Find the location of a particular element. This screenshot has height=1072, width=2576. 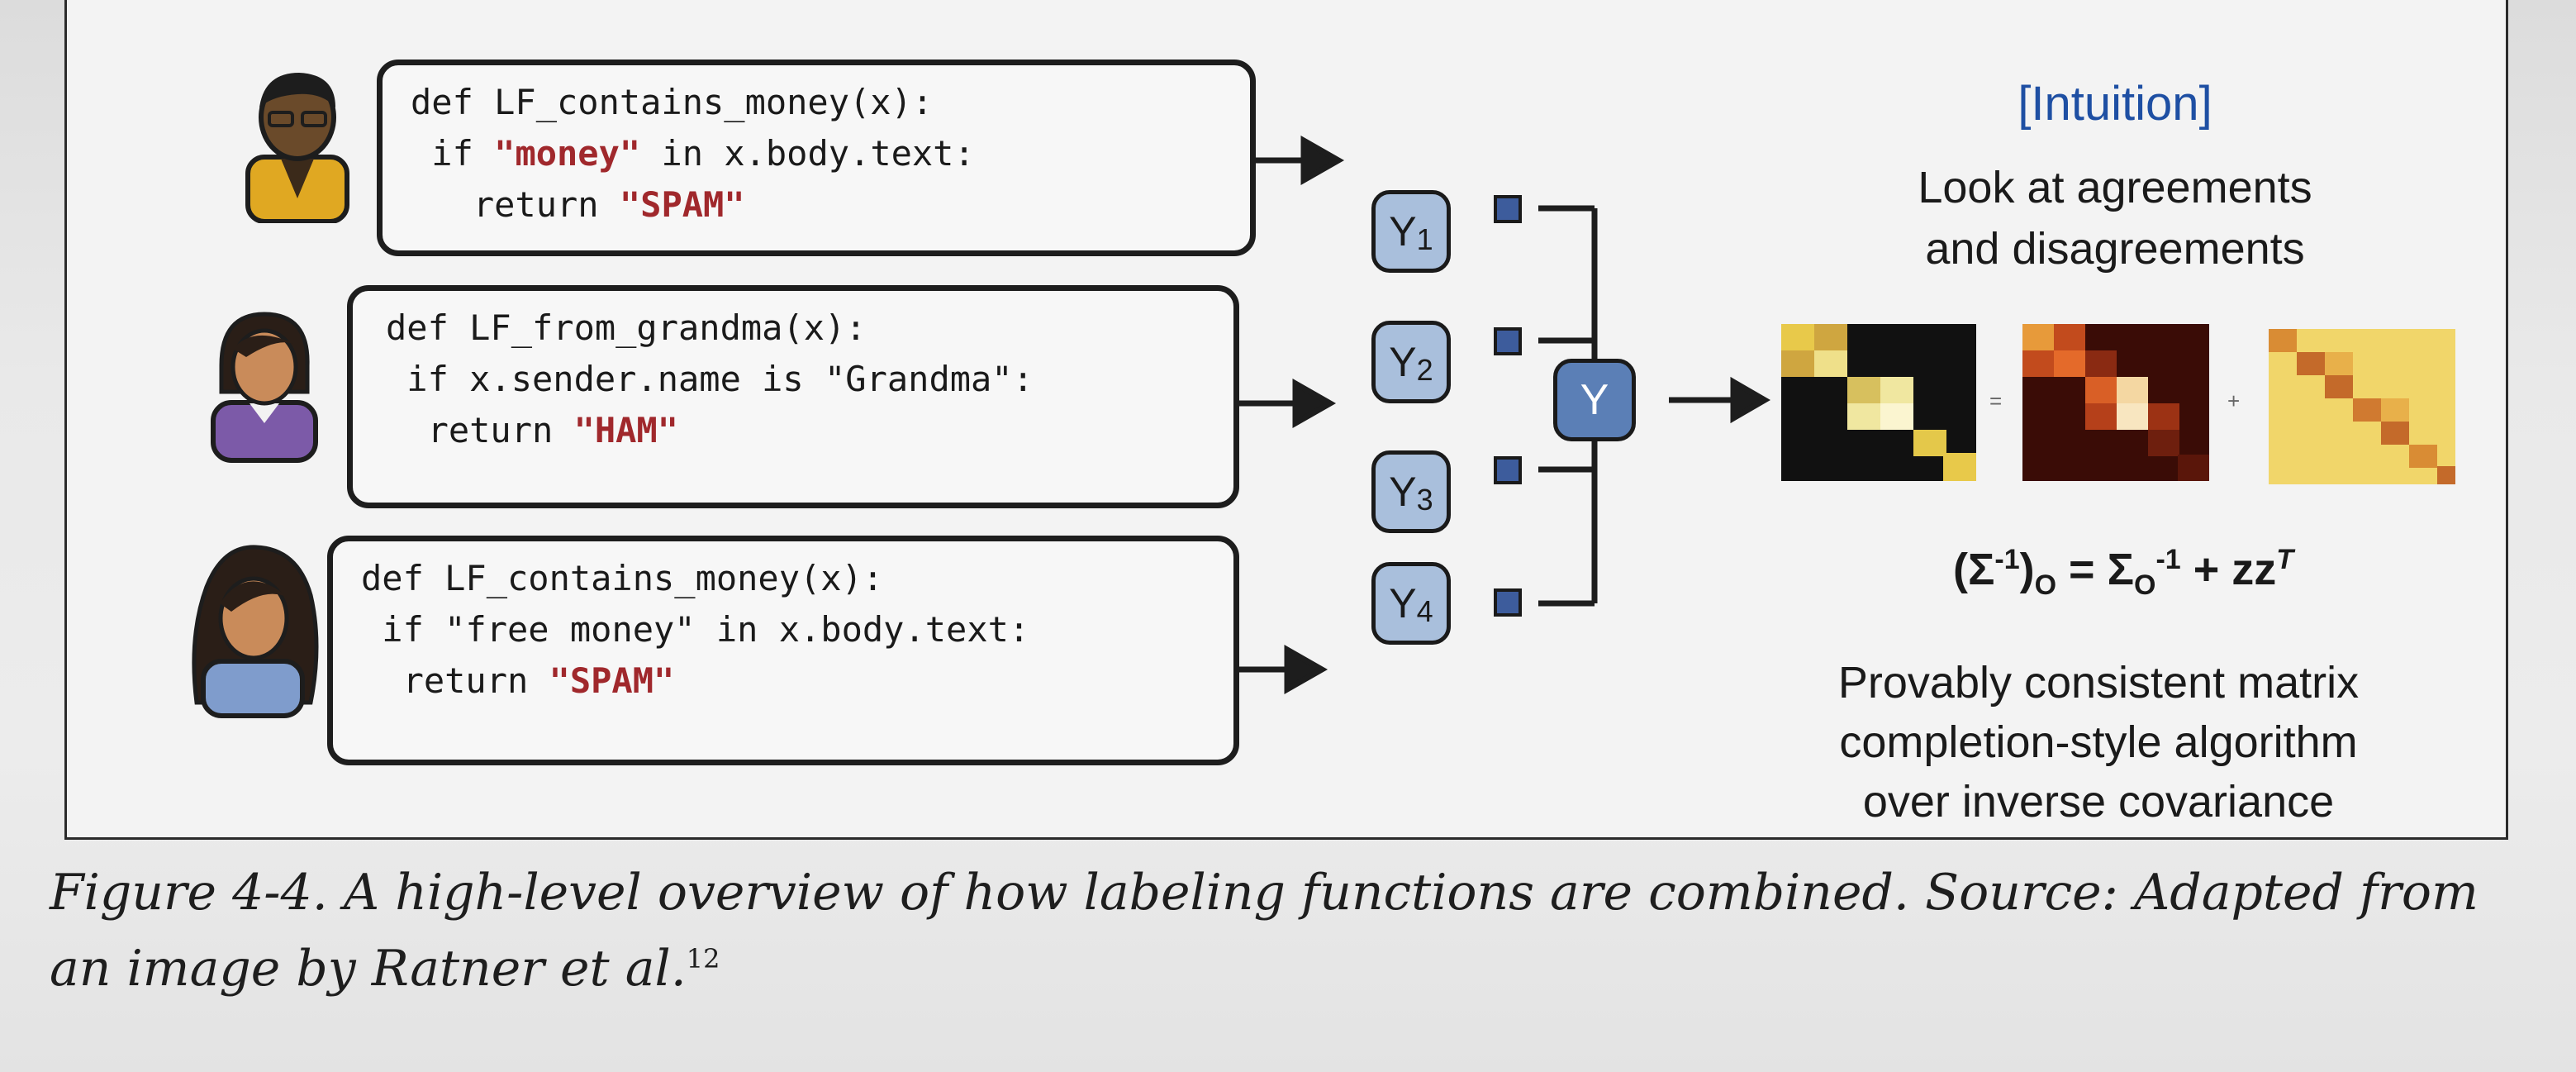

conclusion-line-3: over inverse covariance is located at coordinates (2098, 802).